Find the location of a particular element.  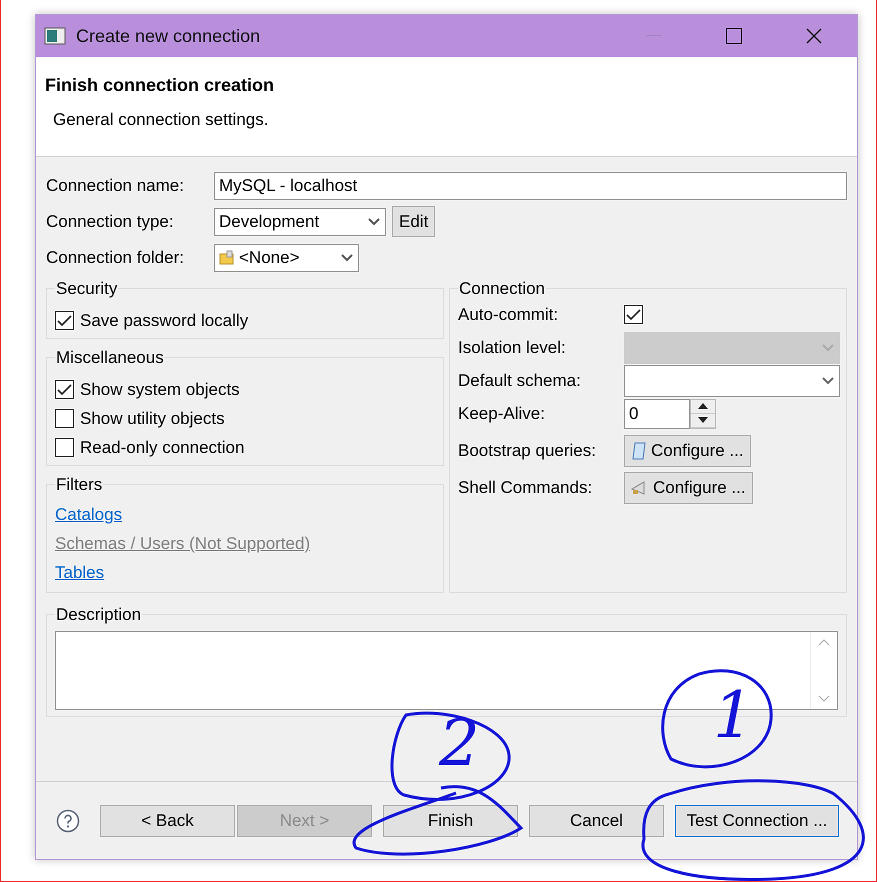

folder-icon is located at coordinates (227, 258).